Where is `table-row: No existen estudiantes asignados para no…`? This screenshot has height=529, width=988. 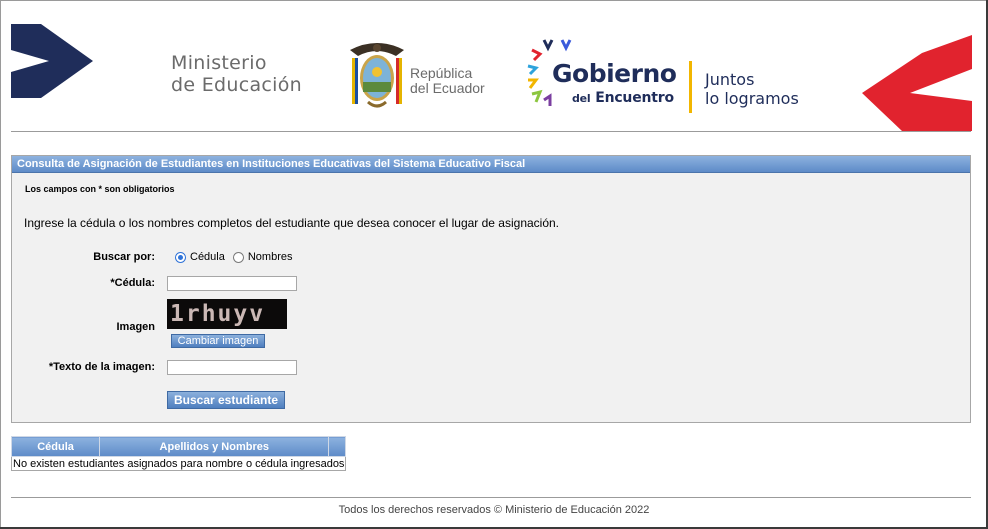
table-row: No existen estudiantes asignados para no… is located at coordinates (178, 463).